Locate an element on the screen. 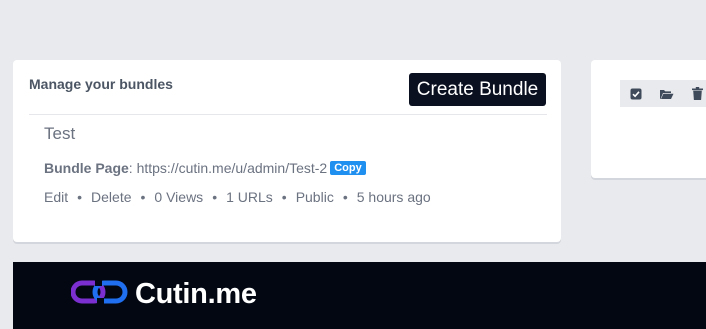 The image size is (706, 329). folder-open-icon is located at coordinates (666, 93).